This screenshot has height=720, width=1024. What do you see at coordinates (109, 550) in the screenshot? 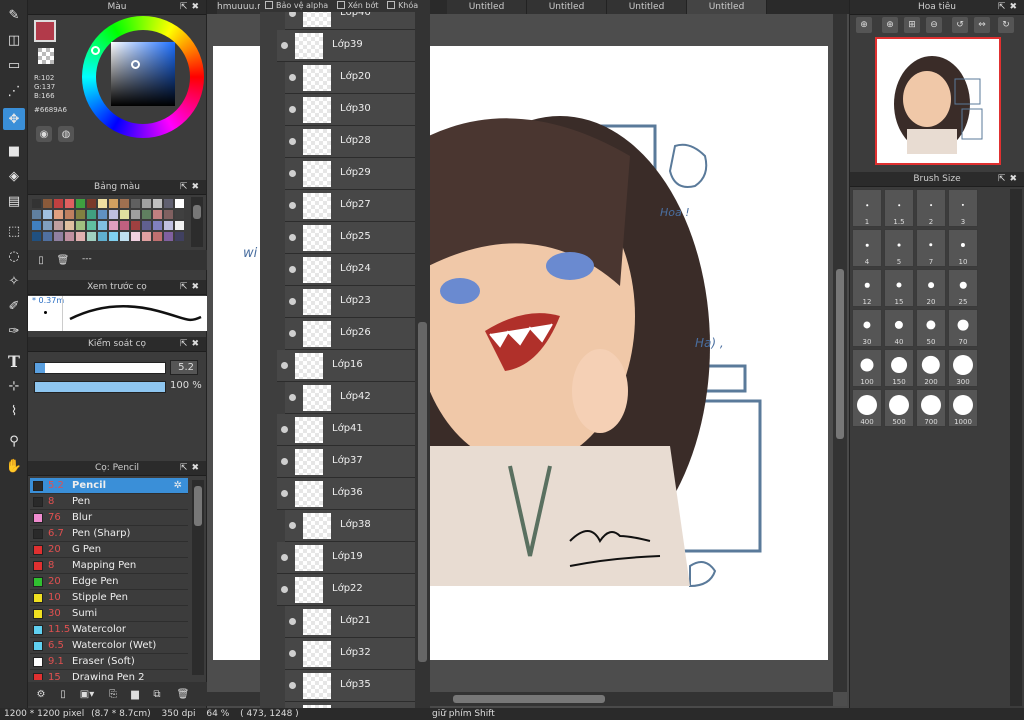
I see `brush-item: 20 G Pen` at bounding box center [109, 550].